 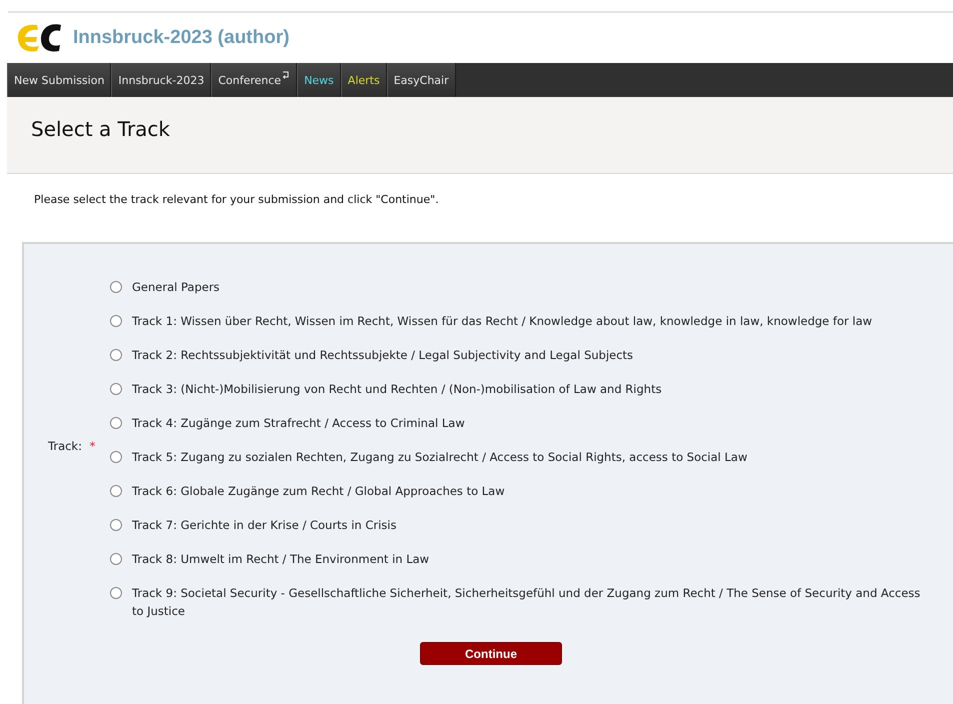 I want to click on radio-label: Track 3: (Nicht-)Mobilisierung von Recht und Rechten / (Non-)mobilisation of Law and Rights, so click(x=397, y=389).